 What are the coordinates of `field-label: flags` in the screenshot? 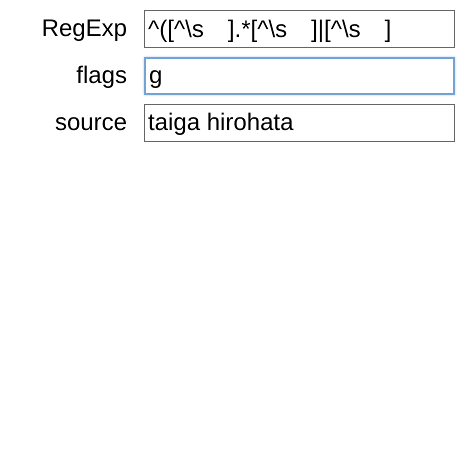 It's located at (101, 76).